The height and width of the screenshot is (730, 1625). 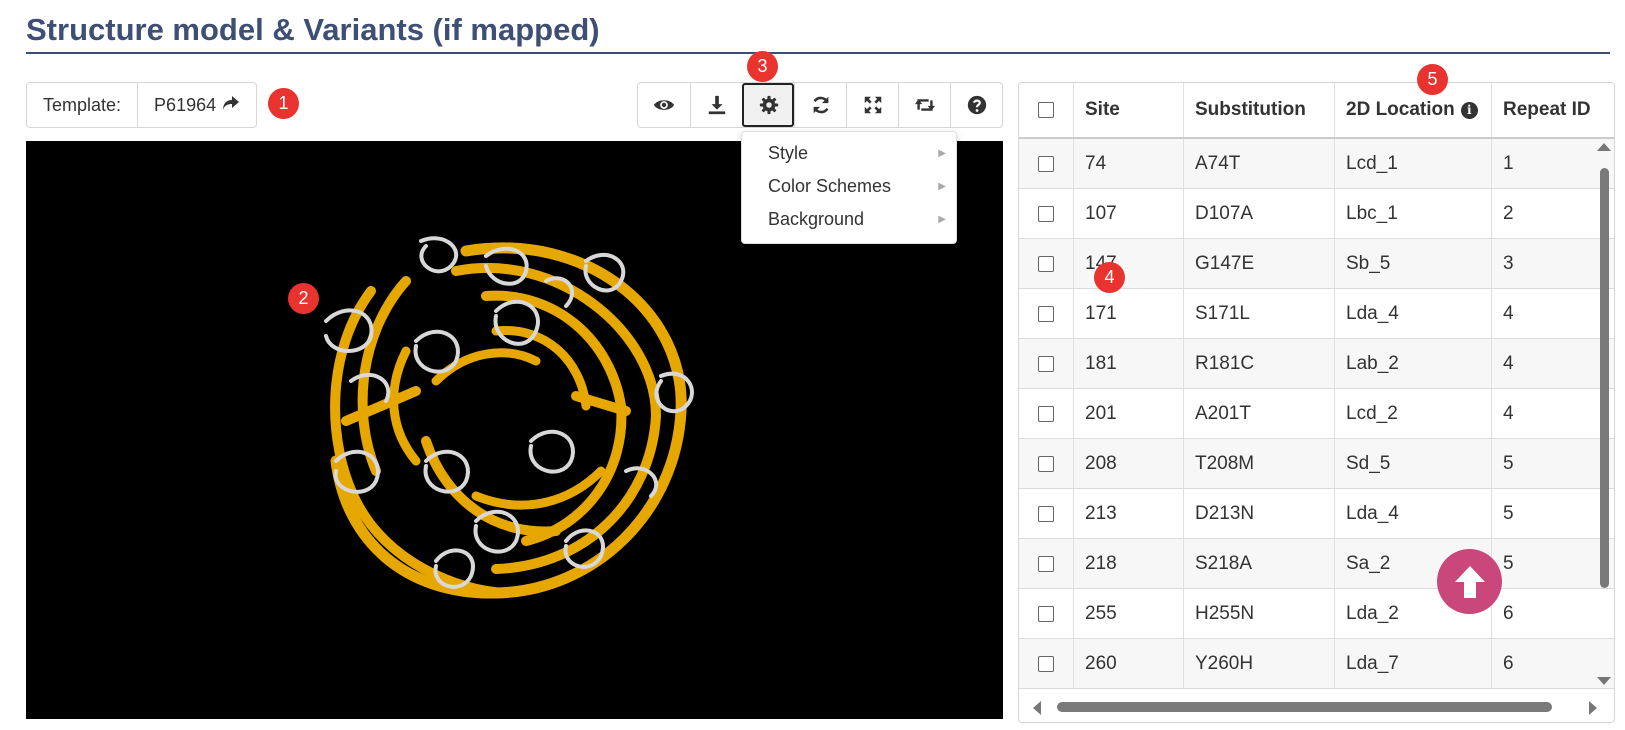 I want to click on cell-location: Lcd_1, so click(x=1413, y=163).